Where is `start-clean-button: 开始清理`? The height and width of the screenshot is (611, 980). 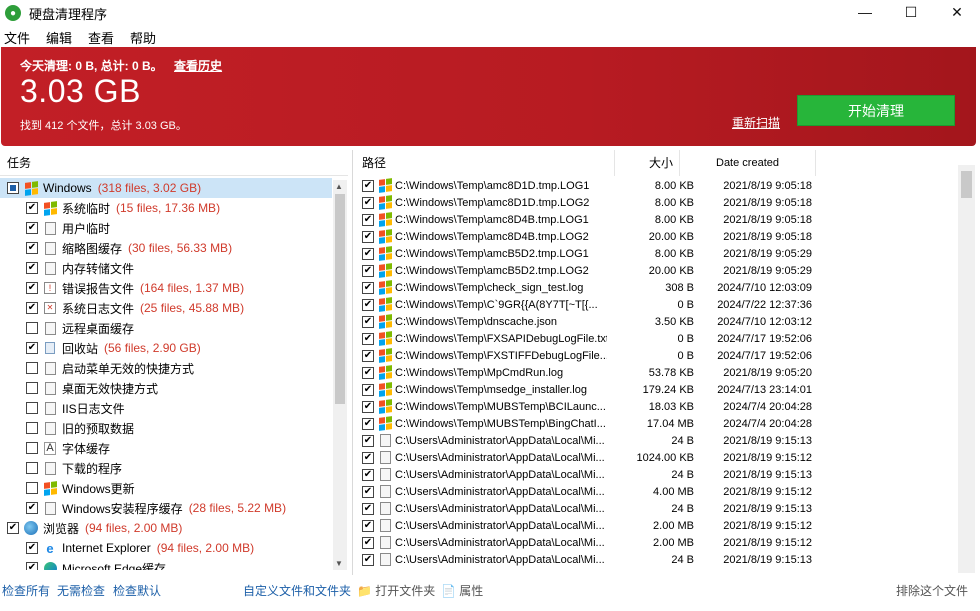
start-clean-button: 开始清理 is located at coordinates (876, 110).